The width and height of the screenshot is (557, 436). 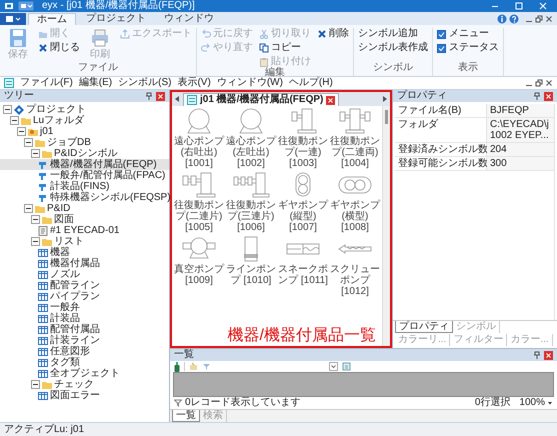 I want to click on bottle-icon, so click(x=177, y=367).